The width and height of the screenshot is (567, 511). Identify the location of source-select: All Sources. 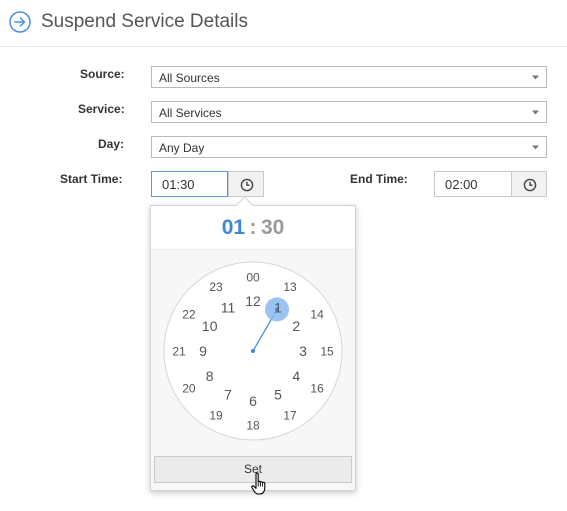
(349, 77).